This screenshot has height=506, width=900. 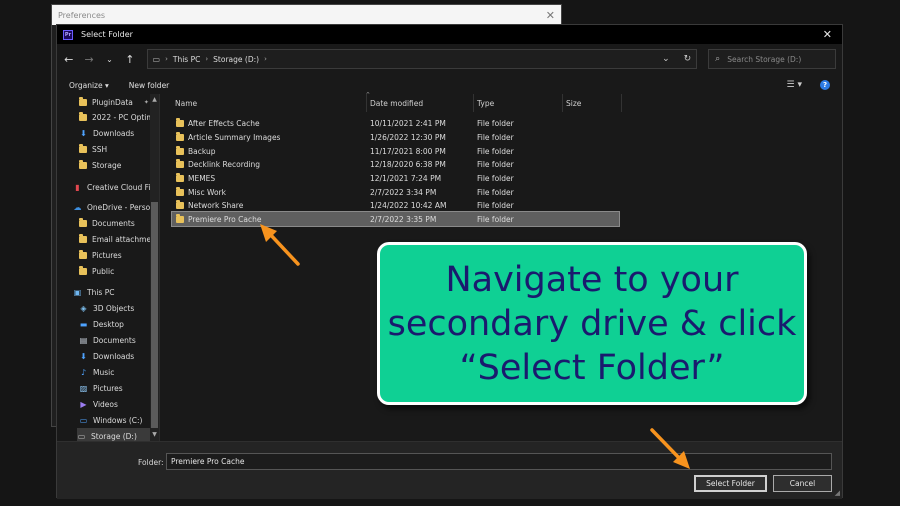 I want to click on nav-item-downloads: ⬇ Downloads, so click(x=106, y=356).